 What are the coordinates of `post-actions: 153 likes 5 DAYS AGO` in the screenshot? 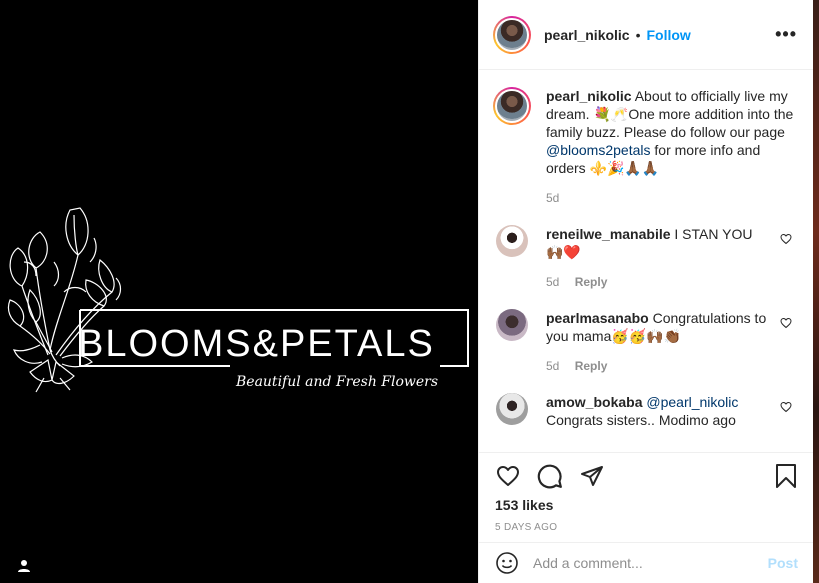 It's located at (646, 497).